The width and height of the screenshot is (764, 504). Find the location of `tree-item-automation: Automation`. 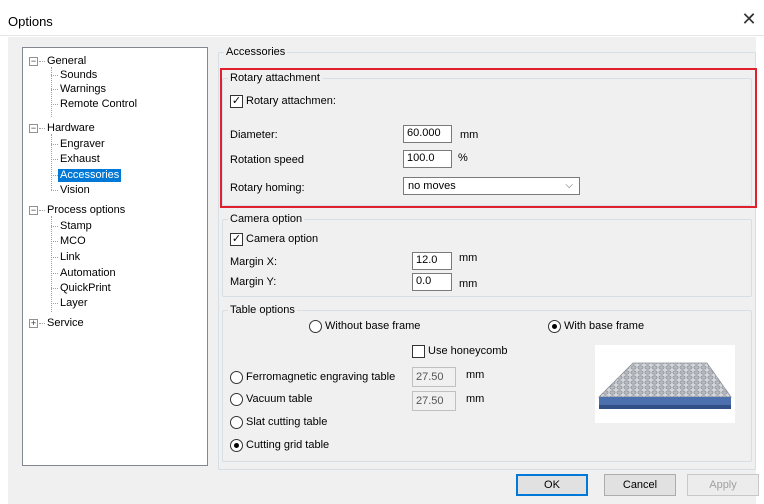

tree-item-automation: Automation is located at coordinates (88, 273).